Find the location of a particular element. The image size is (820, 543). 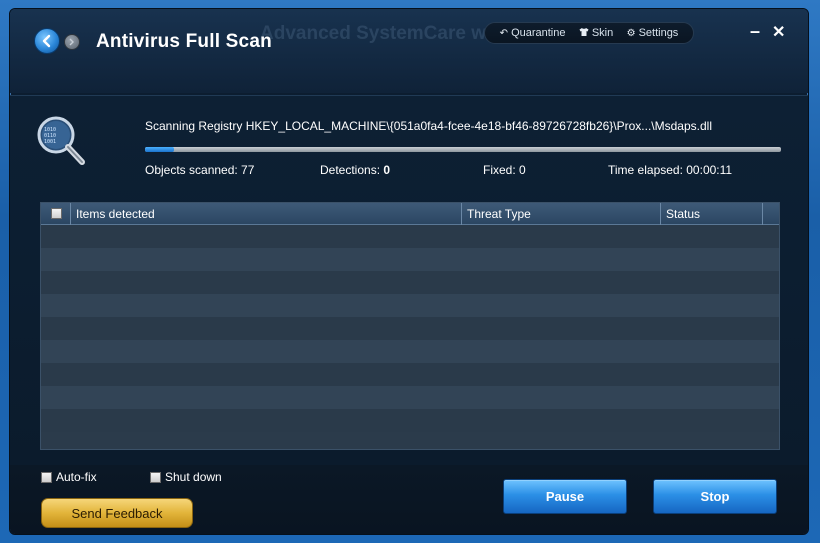

skin-menu-item: Skin is located at coordinates (596, 33).